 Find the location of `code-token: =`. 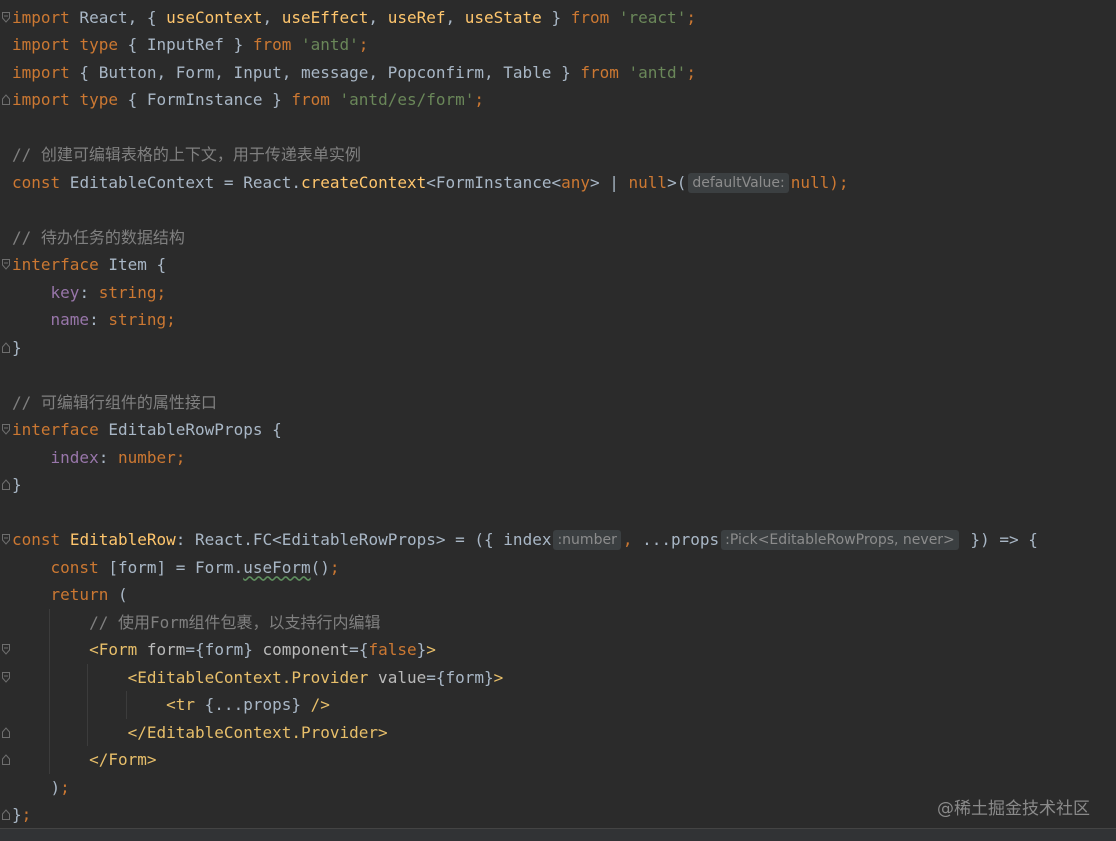

code-token: = is located at coordinates (354, 649).